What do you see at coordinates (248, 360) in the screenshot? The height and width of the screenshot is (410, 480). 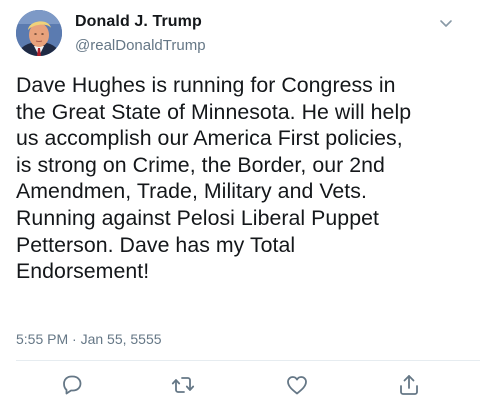 I see `divider` at bounding box center [248, 360].